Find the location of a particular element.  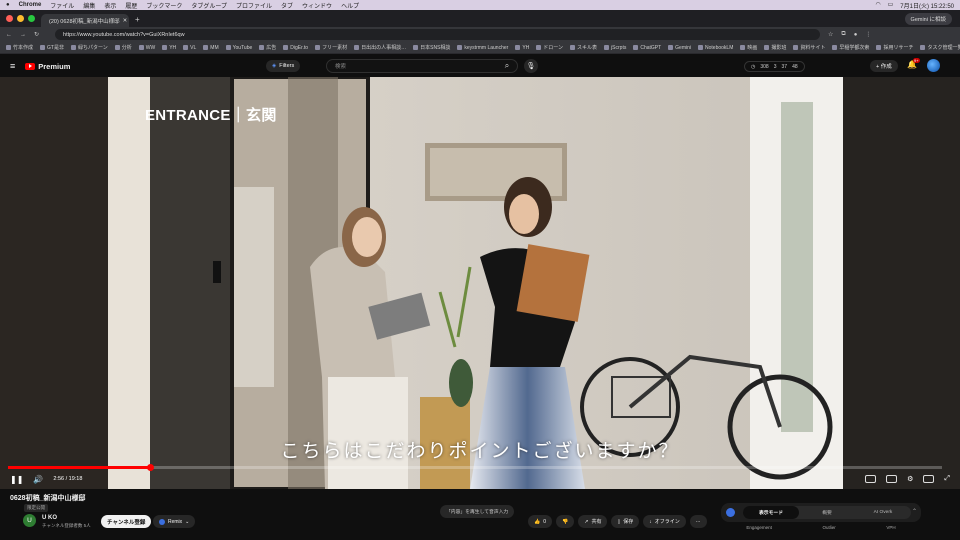

search-icon: ⌕ is located at coordinates (507, 66).